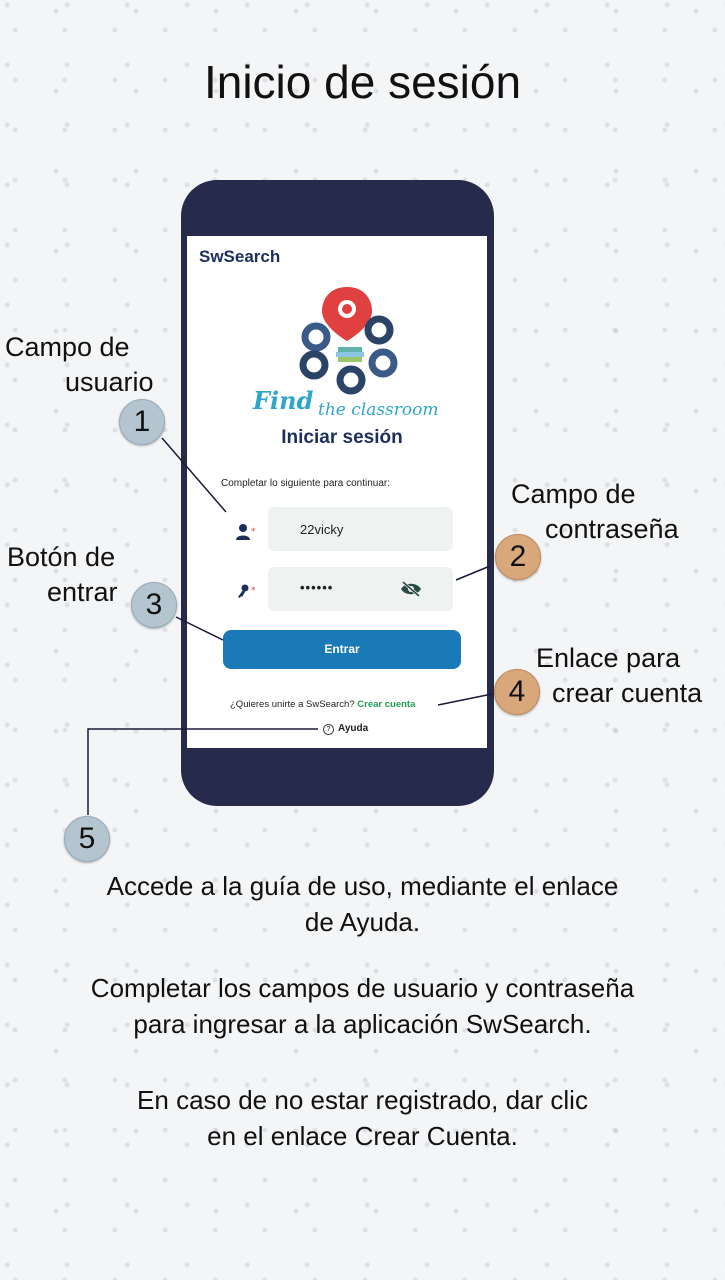  What do you see at coordinates (362, 922) in the screenshot?
I see `description-1-line-2: de Ayuda.` at bounding box center [362, 922].